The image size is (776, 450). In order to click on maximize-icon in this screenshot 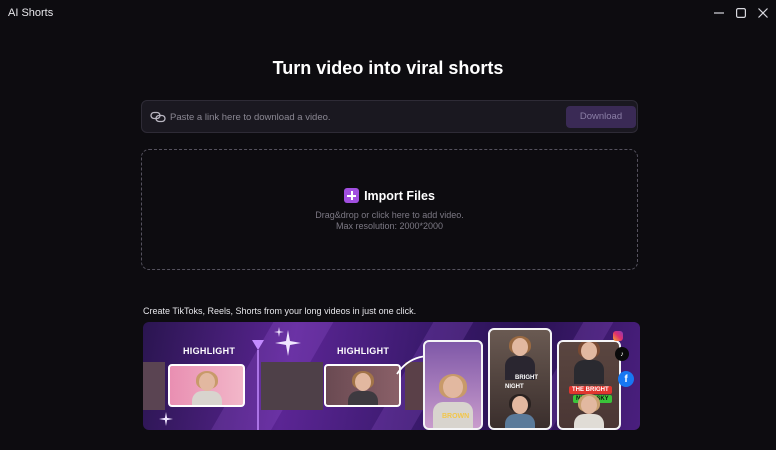, I will do `click(741, 13)`.